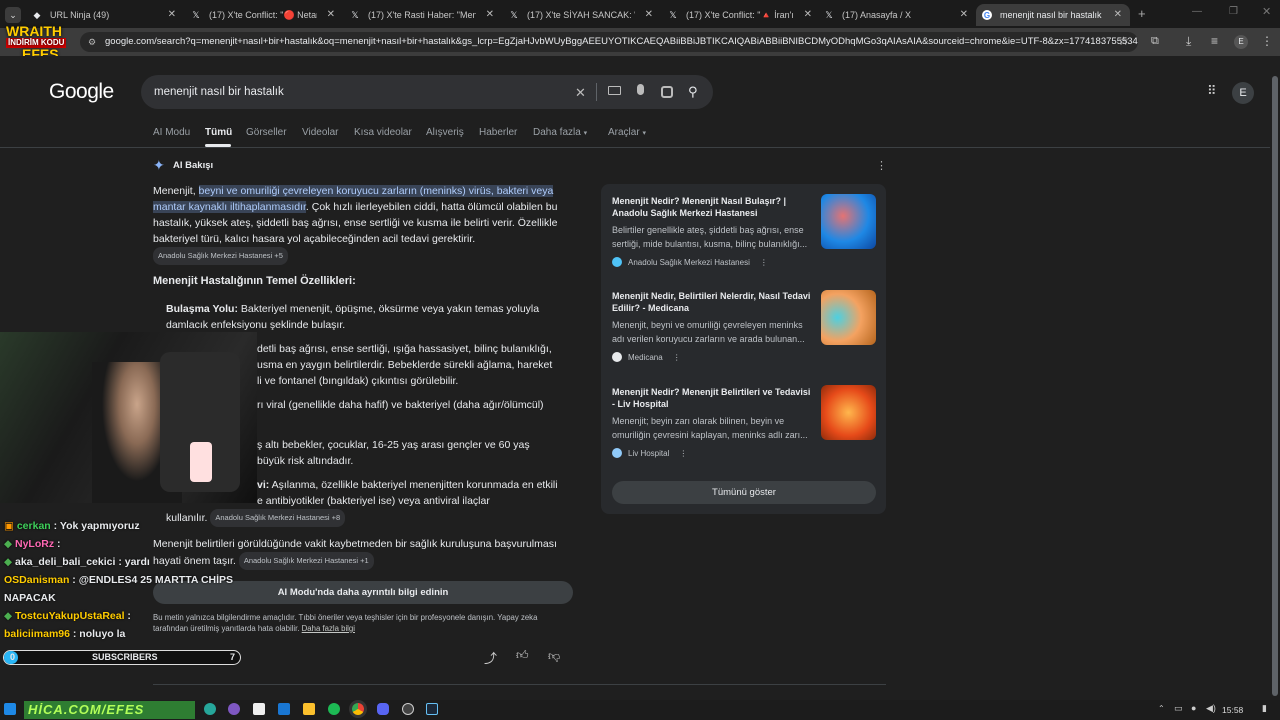 The height and width of the screenshot is (720, 1280). I want to click on brain-red-thumbnail, so click(848, 412).